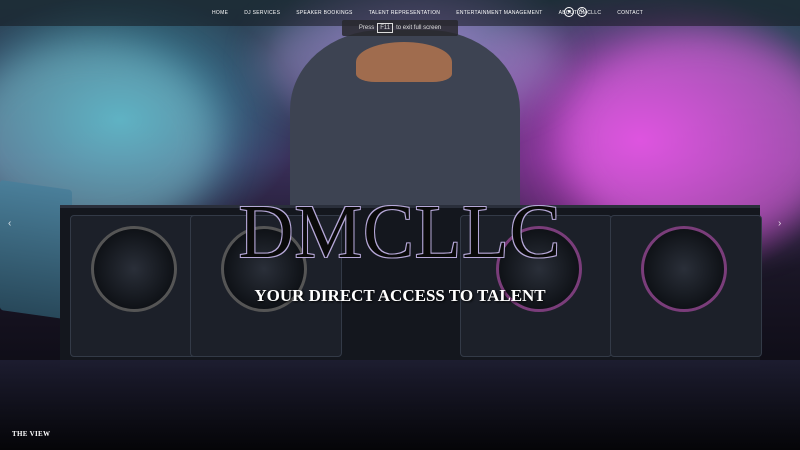  Describe the element at coordinates (419, 28) in the screenshot. I see `fullscreen-notice-suffix: to exit full screen` at that location.